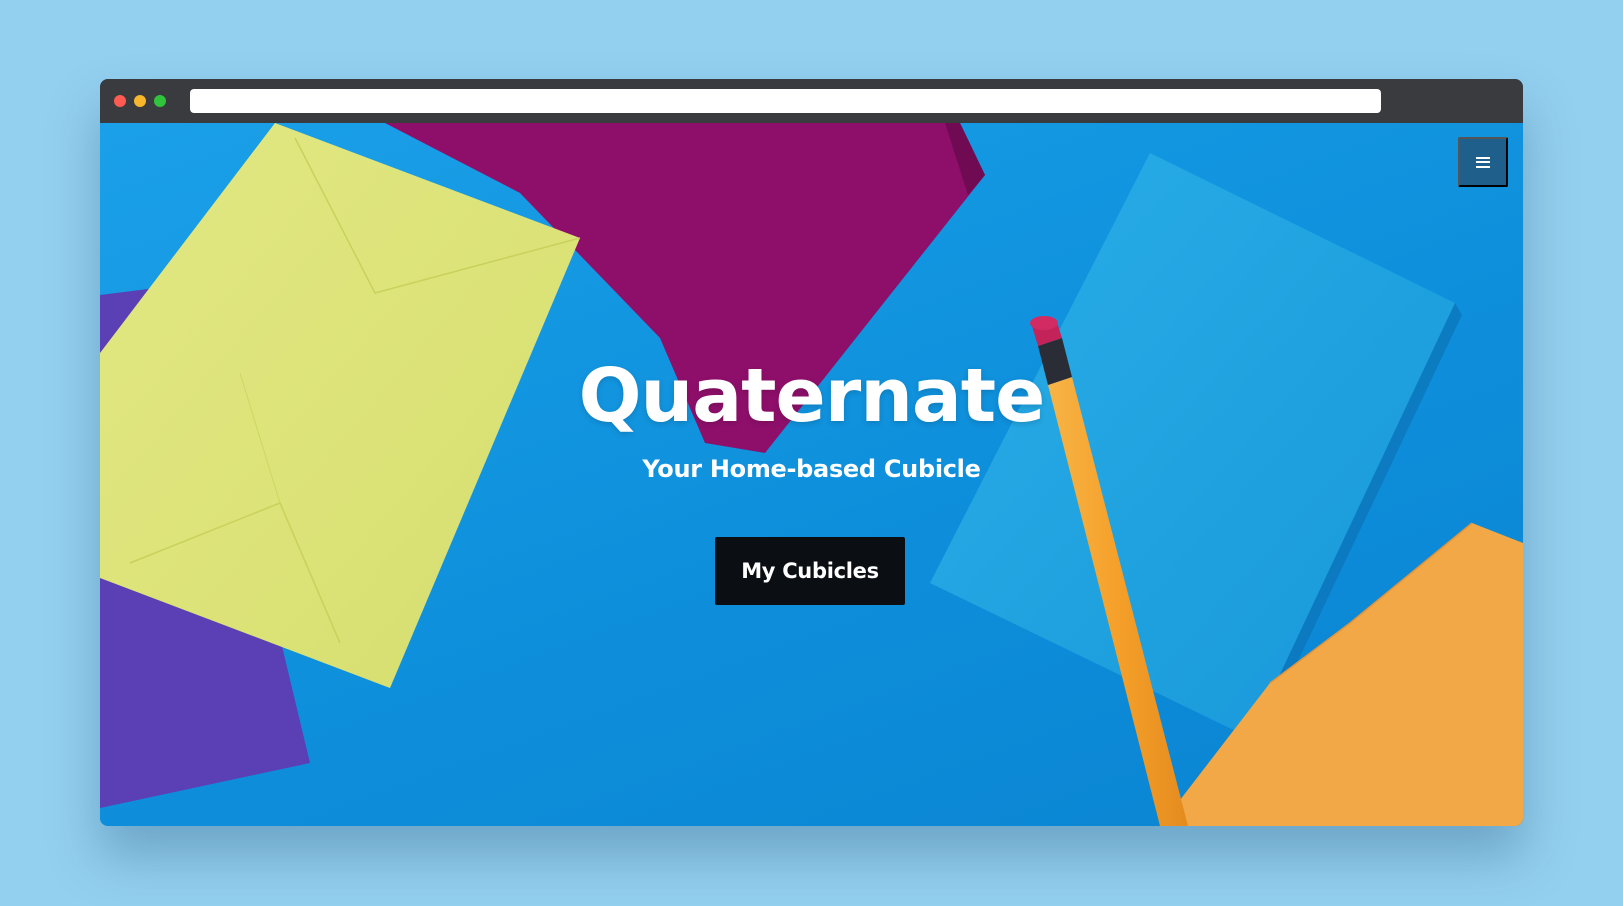 The height and width of the screenshot is (906, 1623). I want to click on menu-button, so click(1483, 162).